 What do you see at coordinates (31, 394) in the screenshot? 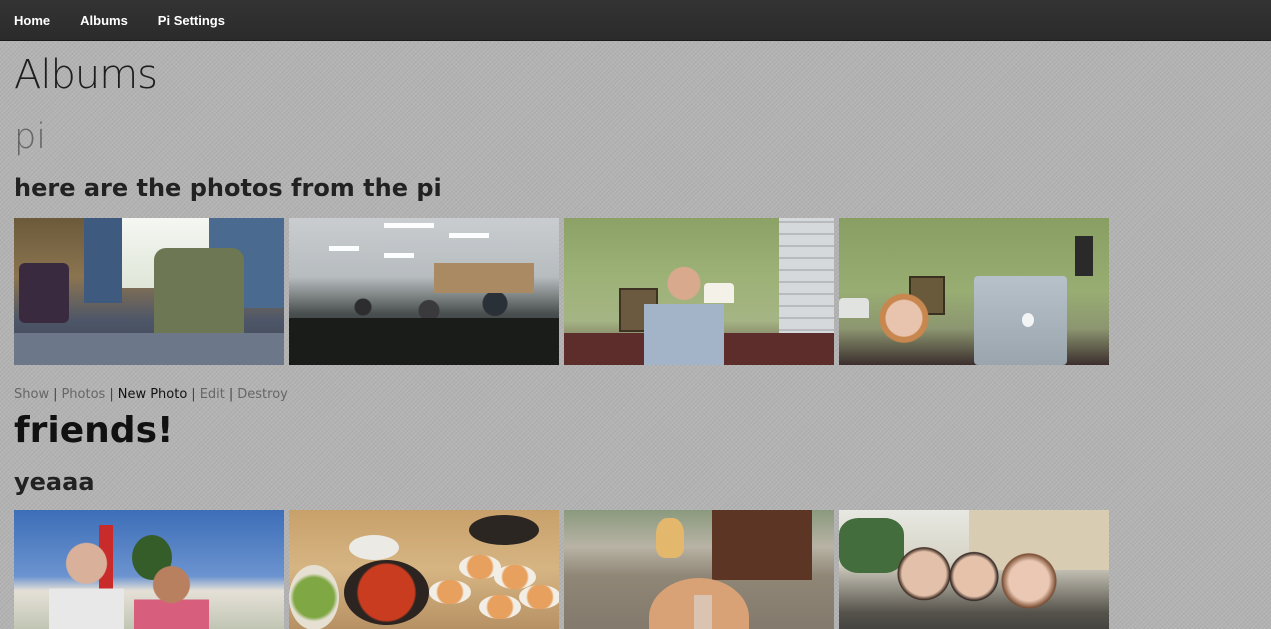
I see `show-link: Show` at bounding box center [31, 394].